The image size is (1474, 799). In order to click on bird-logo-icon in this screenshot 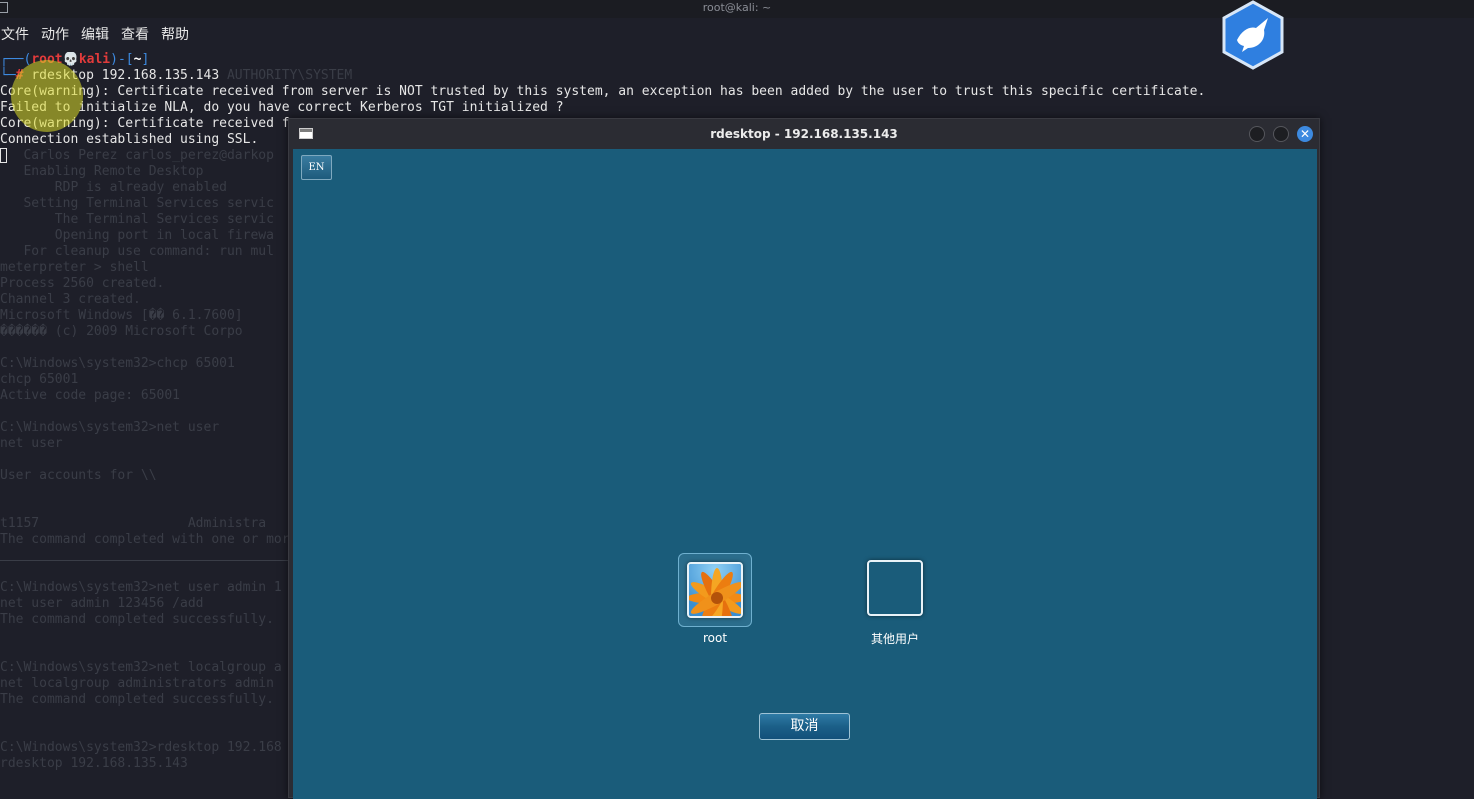, I will do `click(1253, 35)`.